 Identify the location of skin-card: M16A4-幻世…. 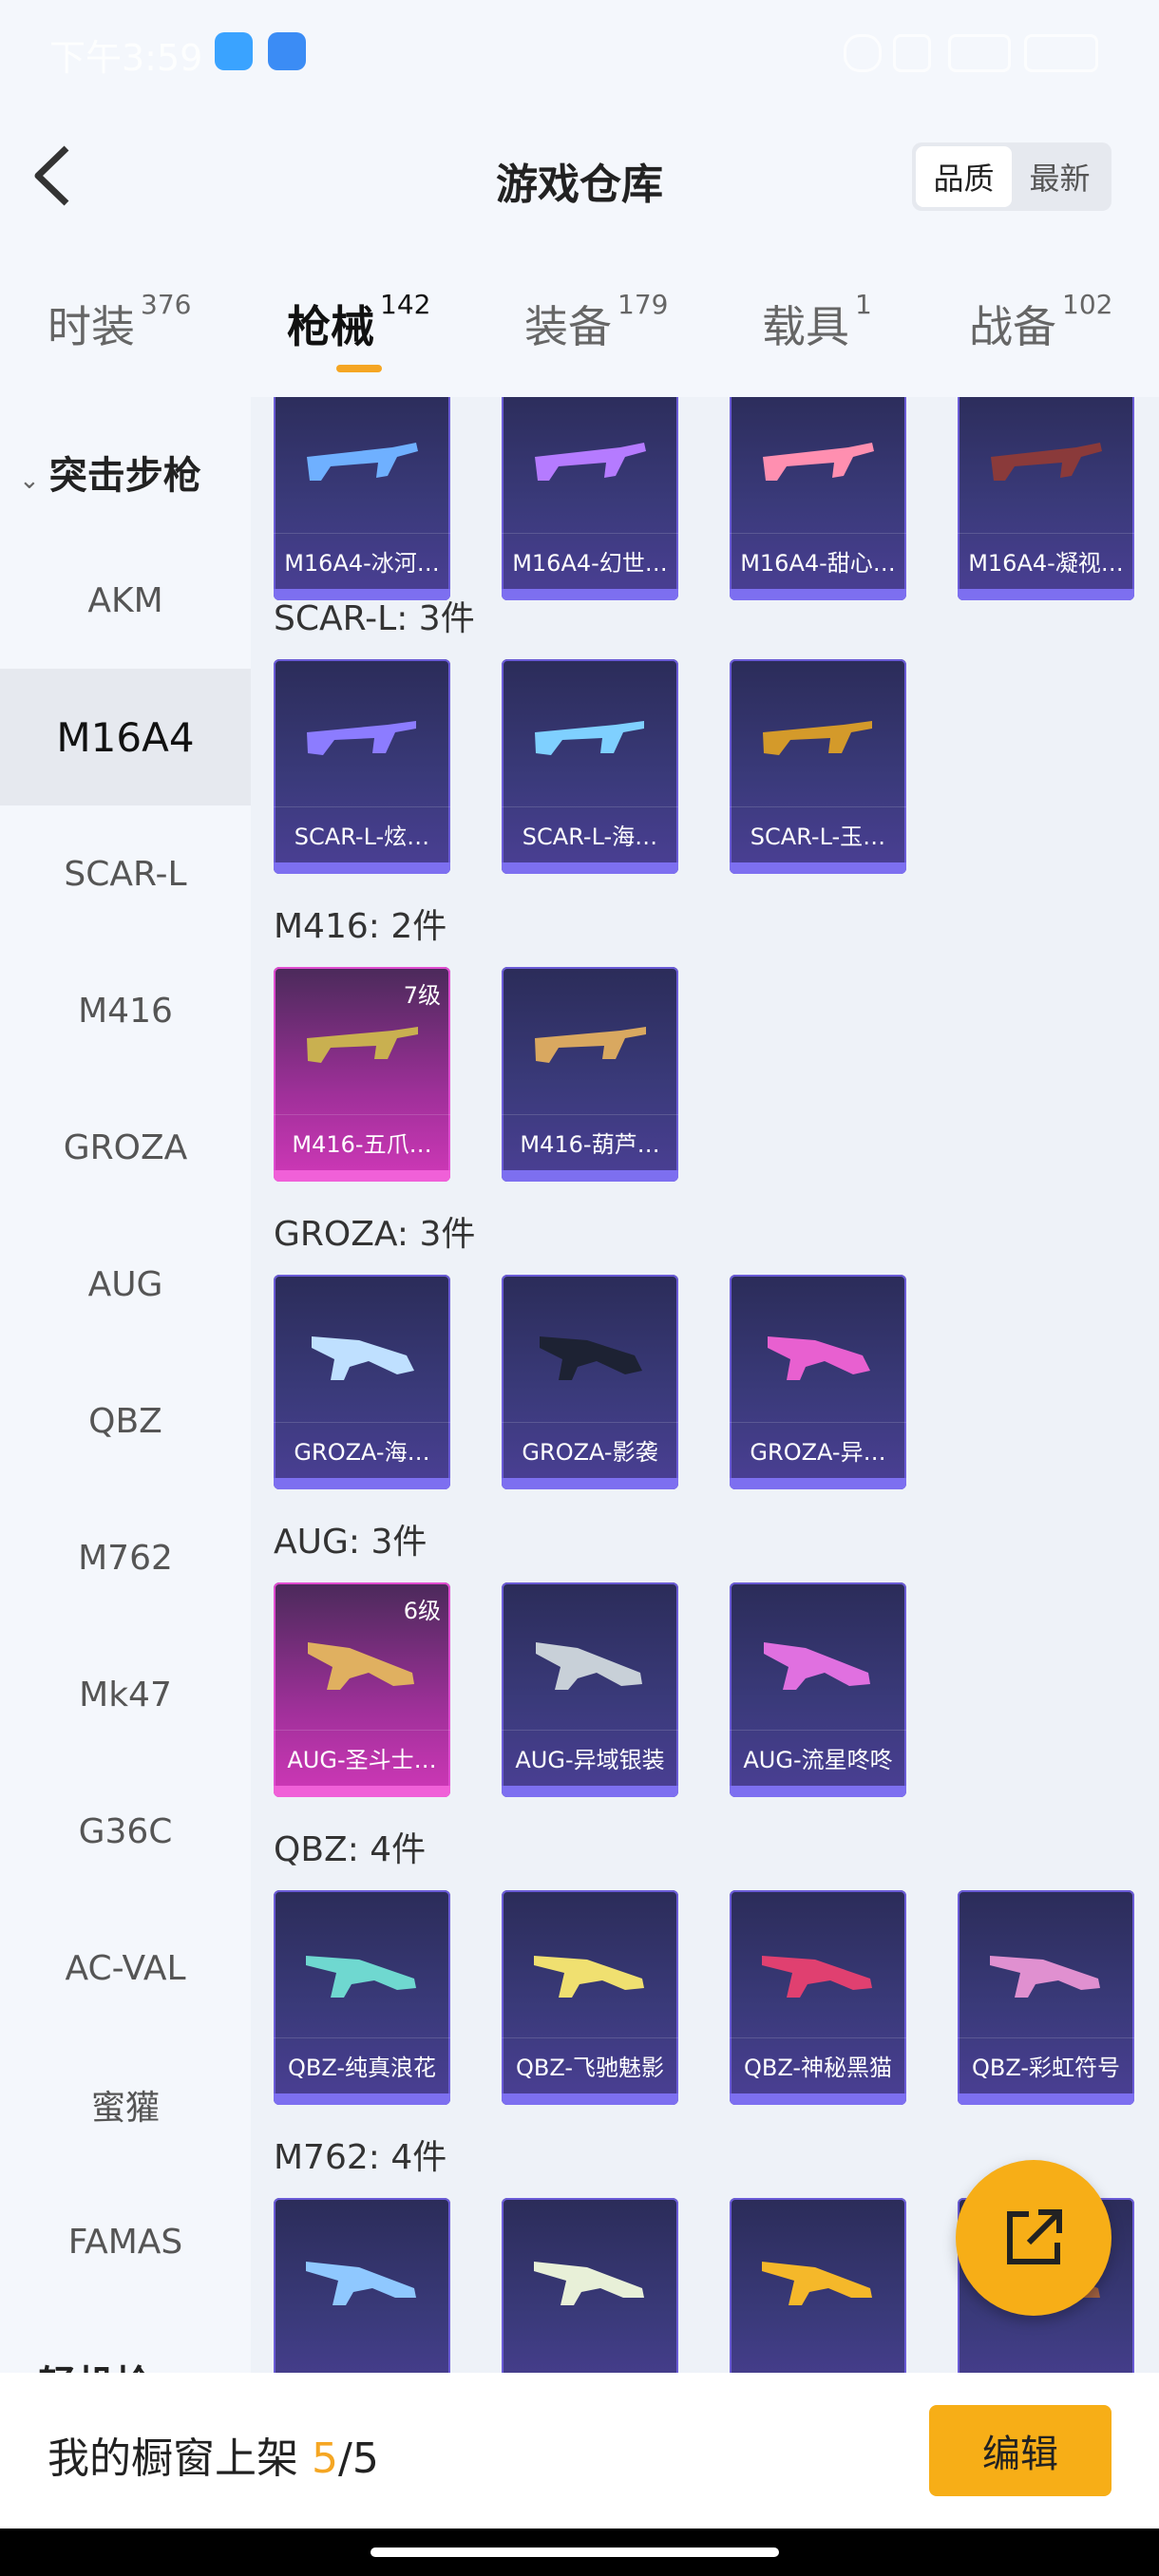
(590, 498).